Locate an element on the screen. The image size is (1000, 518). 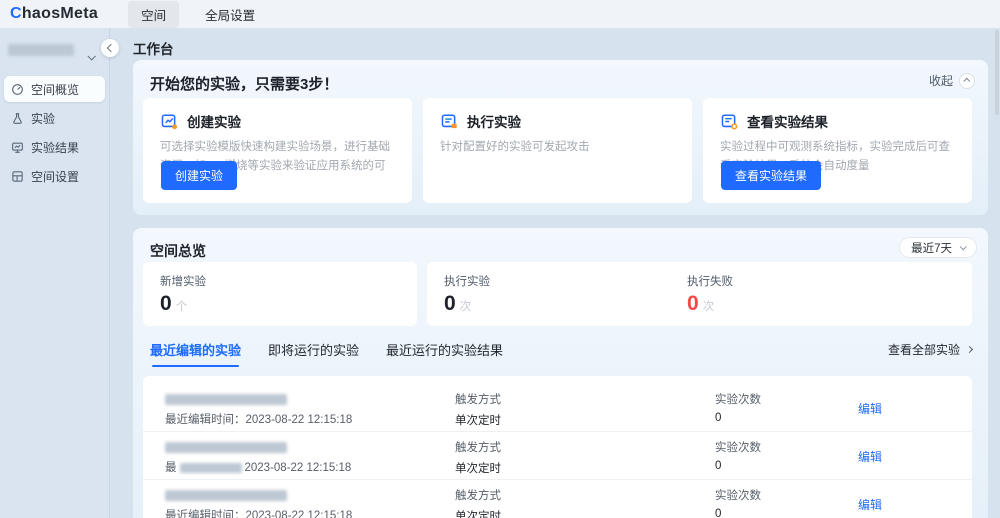
tab-recently-edited: 最近编辑的实验 is located at coordinates (195, 353).